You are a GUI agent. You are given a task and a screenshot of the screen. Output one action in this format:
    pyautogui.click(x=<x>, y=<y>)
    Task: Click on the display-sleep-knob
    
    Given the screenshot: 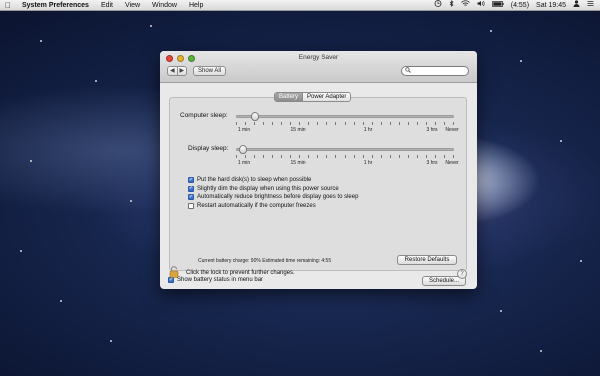 What is the action you would take?
    pyautogui.click(x=243, y=149)
    